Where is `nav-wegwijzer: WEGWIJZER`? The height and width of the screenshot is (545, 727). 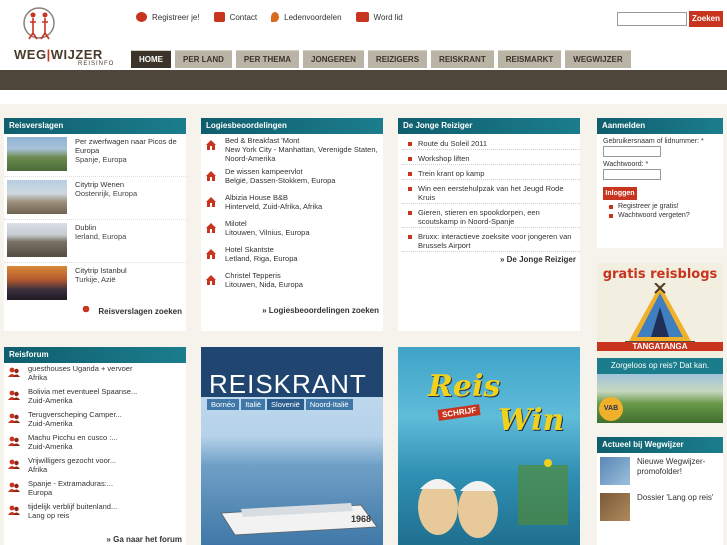
nav-wegwijzer: WEGWIJZER is located at coordinates (598, 59).